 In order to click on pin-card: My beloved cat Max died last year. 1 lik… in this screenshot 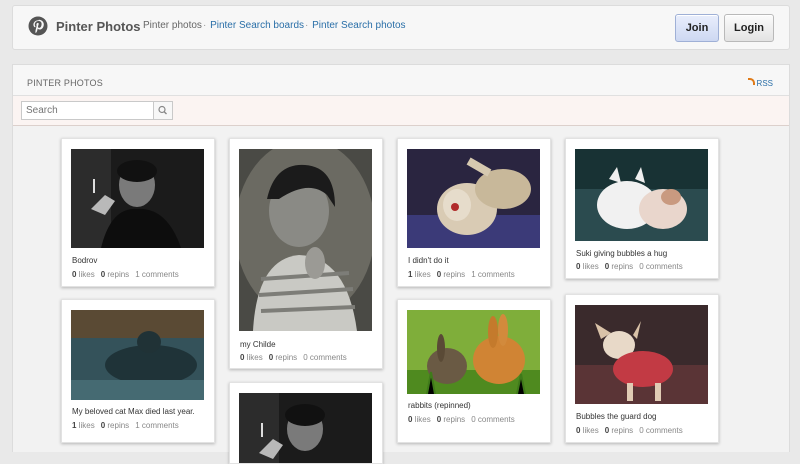, I will do `click(138, 371)`.